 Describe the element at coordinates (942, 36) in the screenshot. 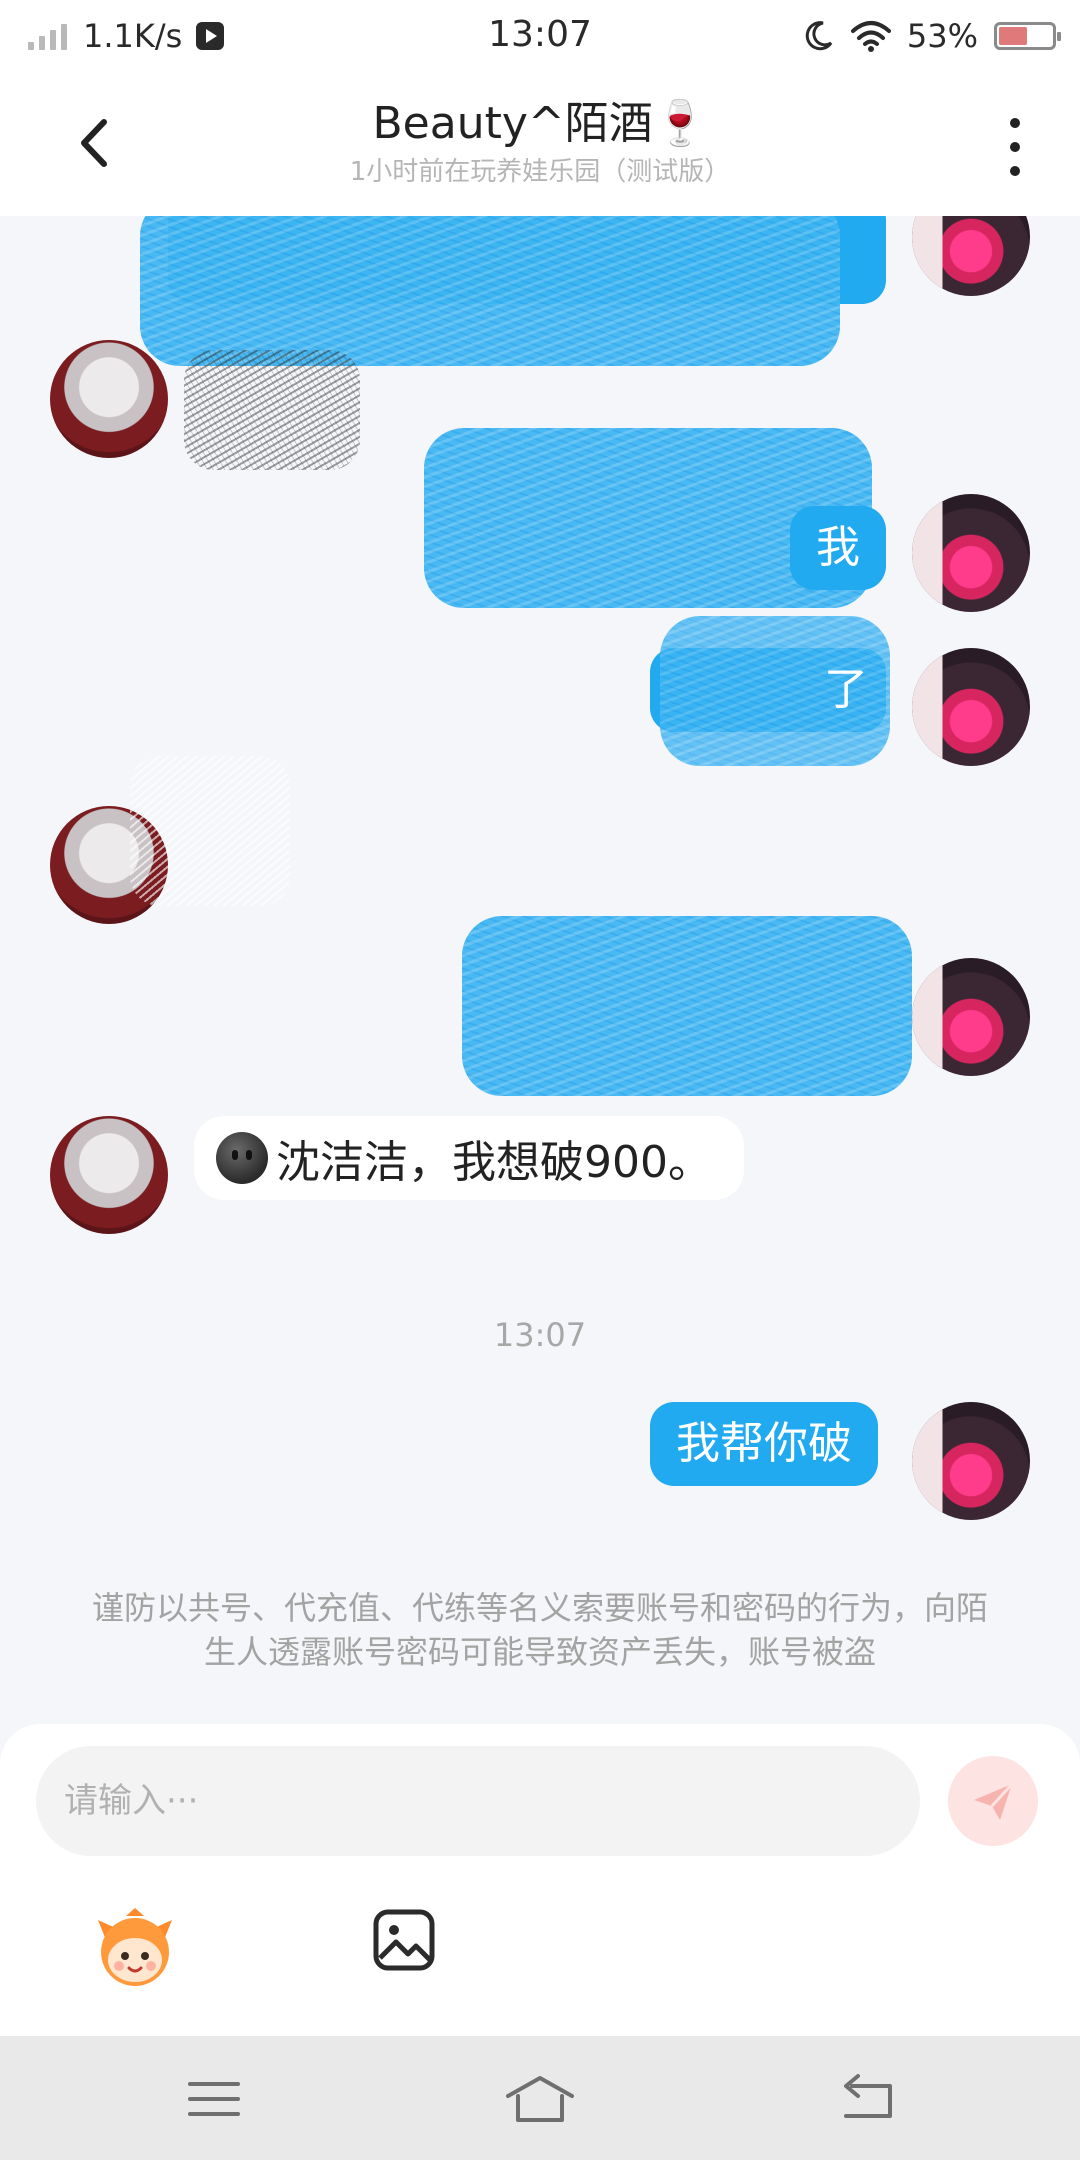

I see `battery-percent: 53%` at that location.